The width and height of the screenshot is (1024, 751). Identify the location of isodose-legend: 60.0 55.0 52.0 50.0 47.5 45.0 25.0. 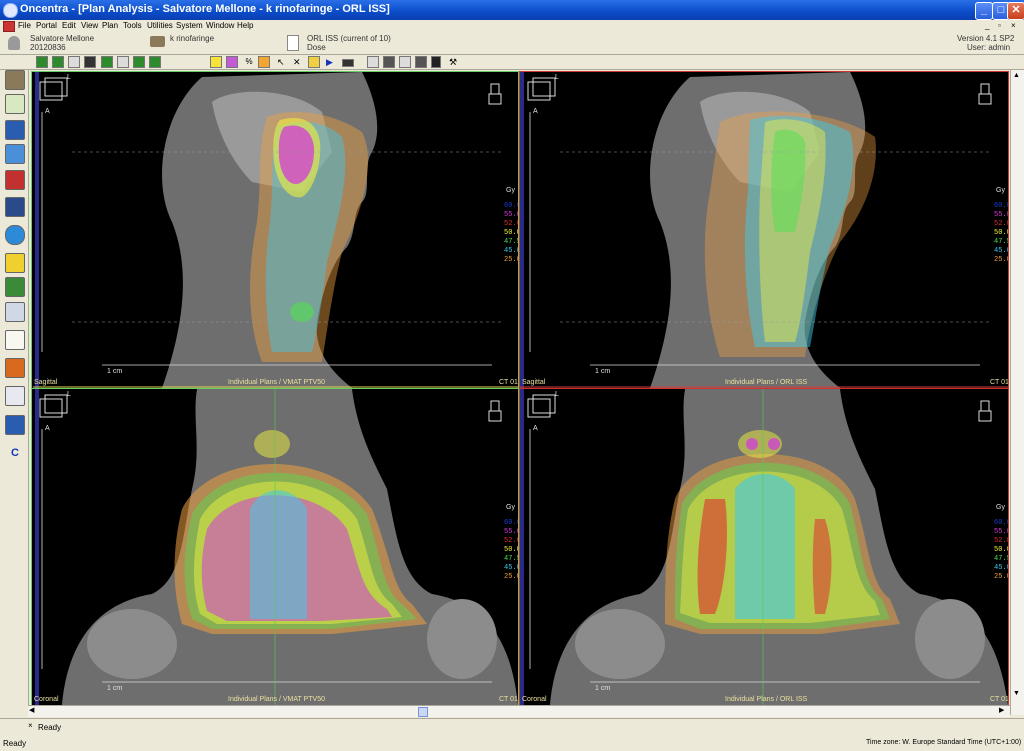
(1001, 550).